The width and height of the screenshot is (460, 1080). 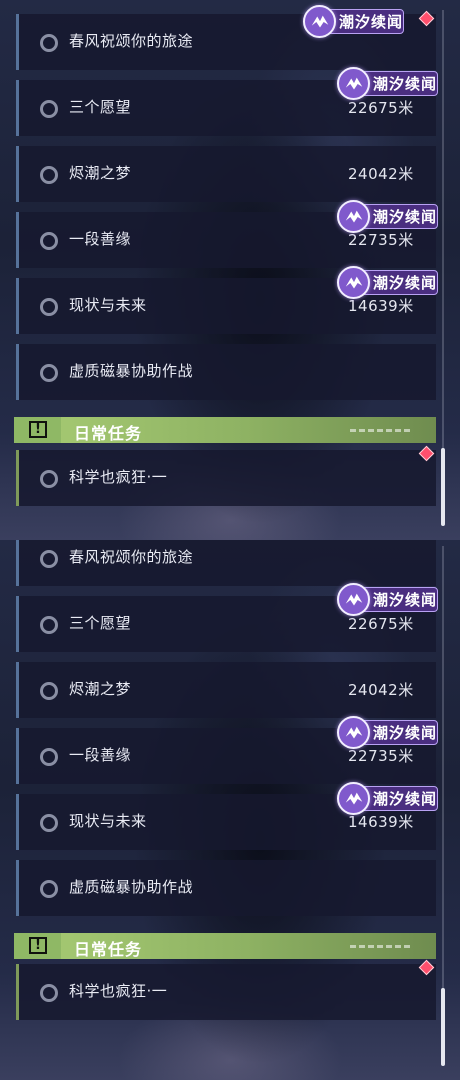 What do you see at coordinates (226, 563) in the screenshot?
I see `quest-row: 春风祝颂你的旅途` at bounding box center [226, 563].